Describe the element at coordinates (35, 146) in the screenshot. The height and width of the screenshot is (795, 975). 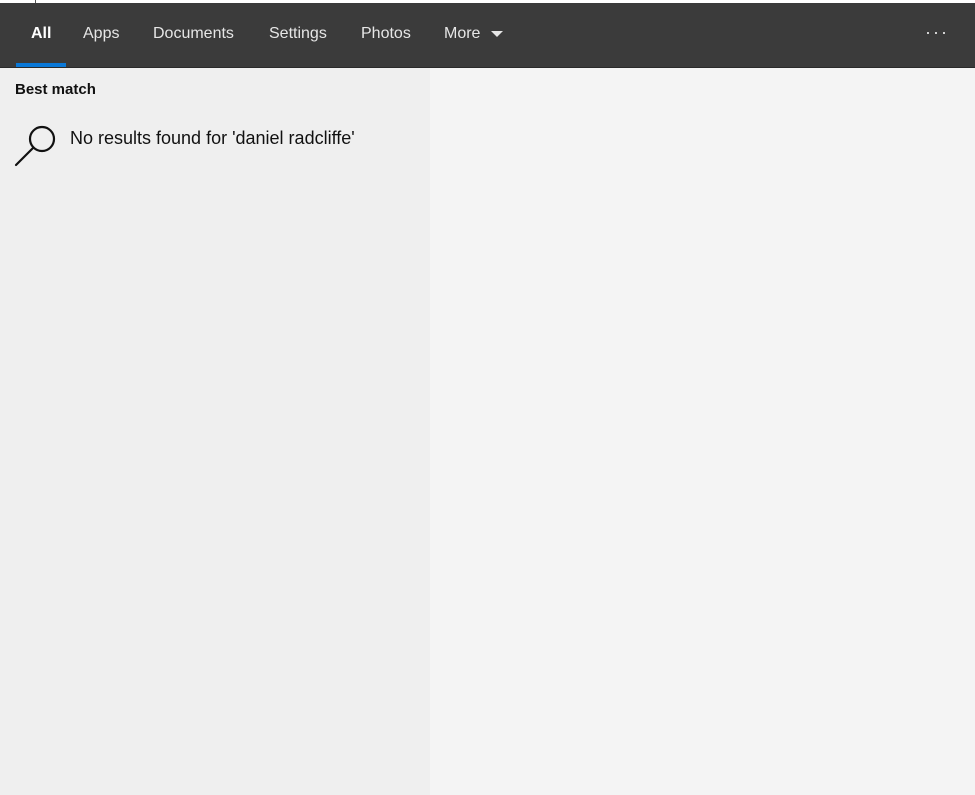
I see `search-icon` at that location.